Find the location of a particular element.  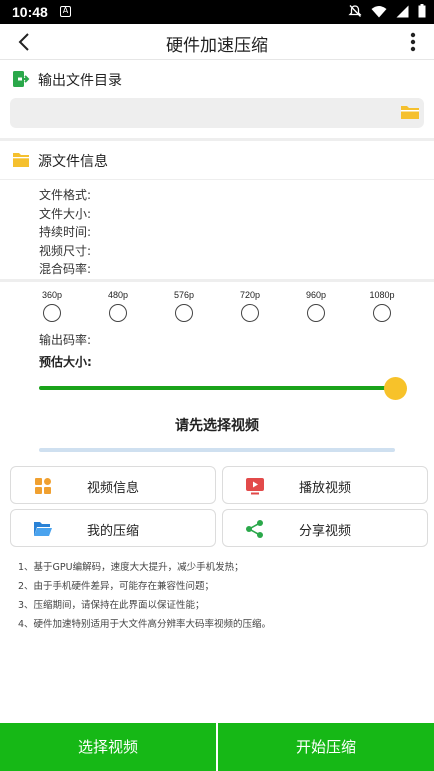

play-video-button: 播放视频 is located at coordinates (325, 485).